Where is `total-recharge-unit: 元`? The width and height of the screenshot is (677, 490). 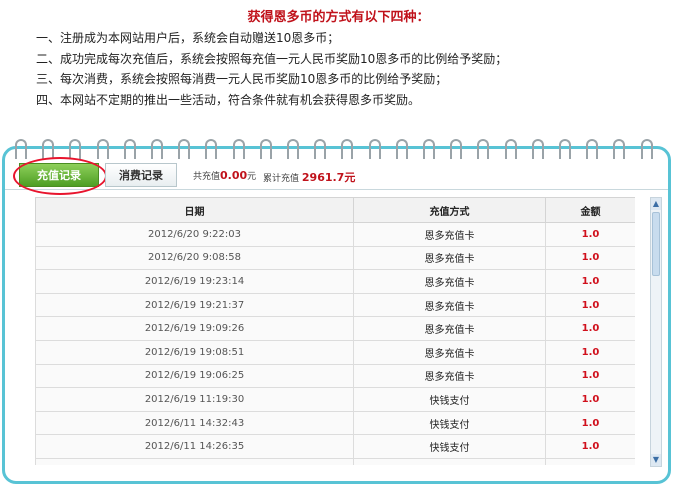 total-recharge-unit: 元 is located at coordinates (252, 177).